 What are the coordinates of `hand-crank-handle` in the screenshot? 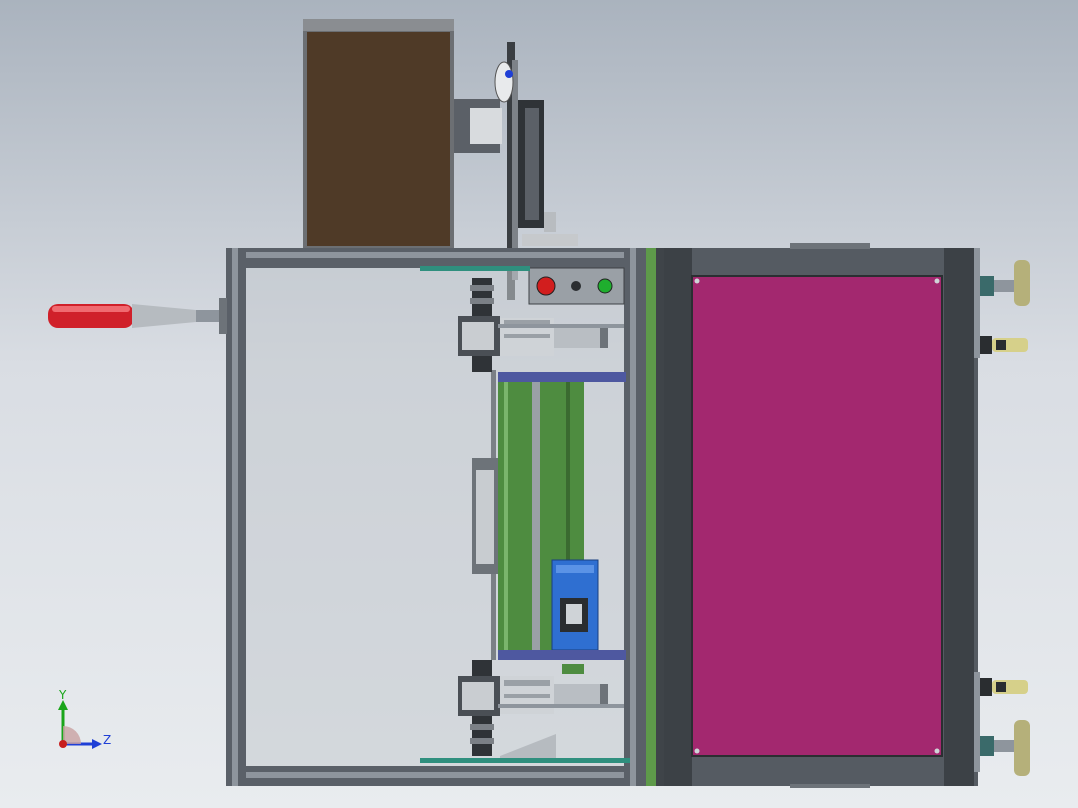 It's located at (137, 316).